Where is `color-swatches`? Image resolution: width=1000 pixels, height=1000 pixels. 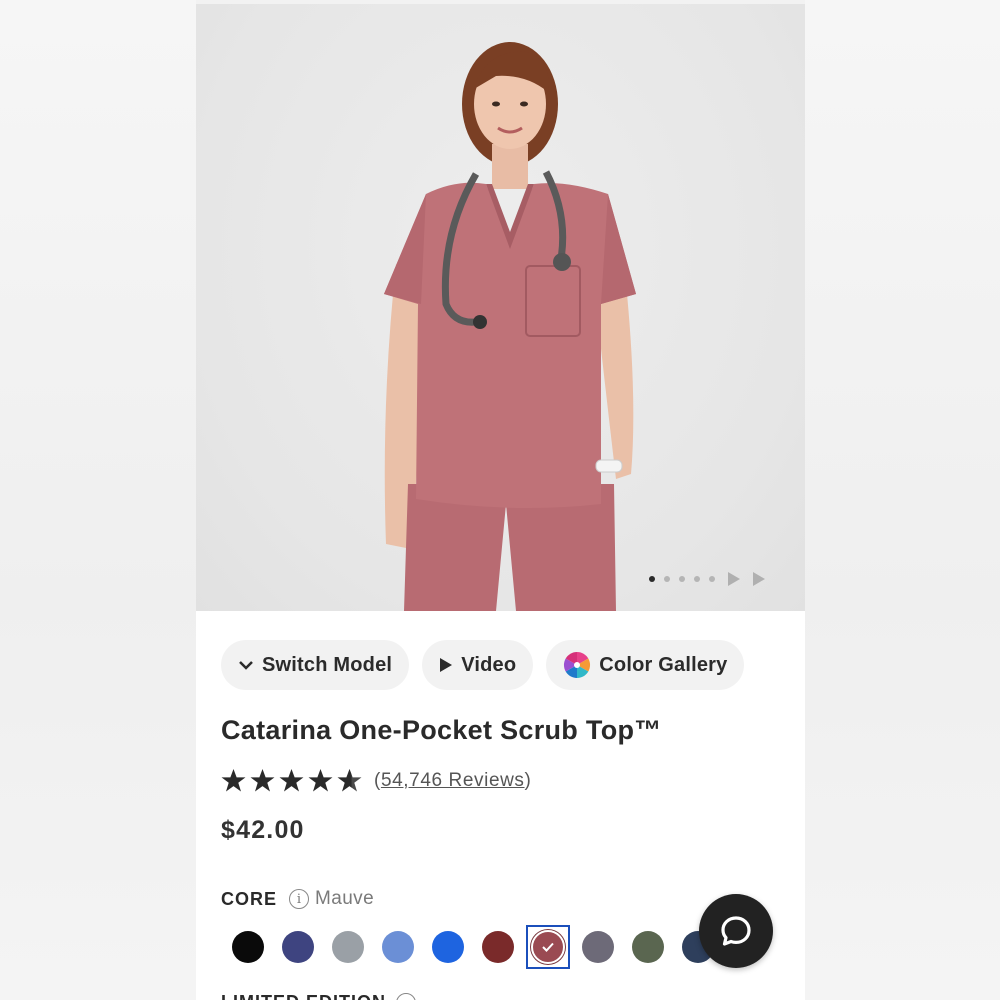 color-swatches is located at coordinates (473, 947).